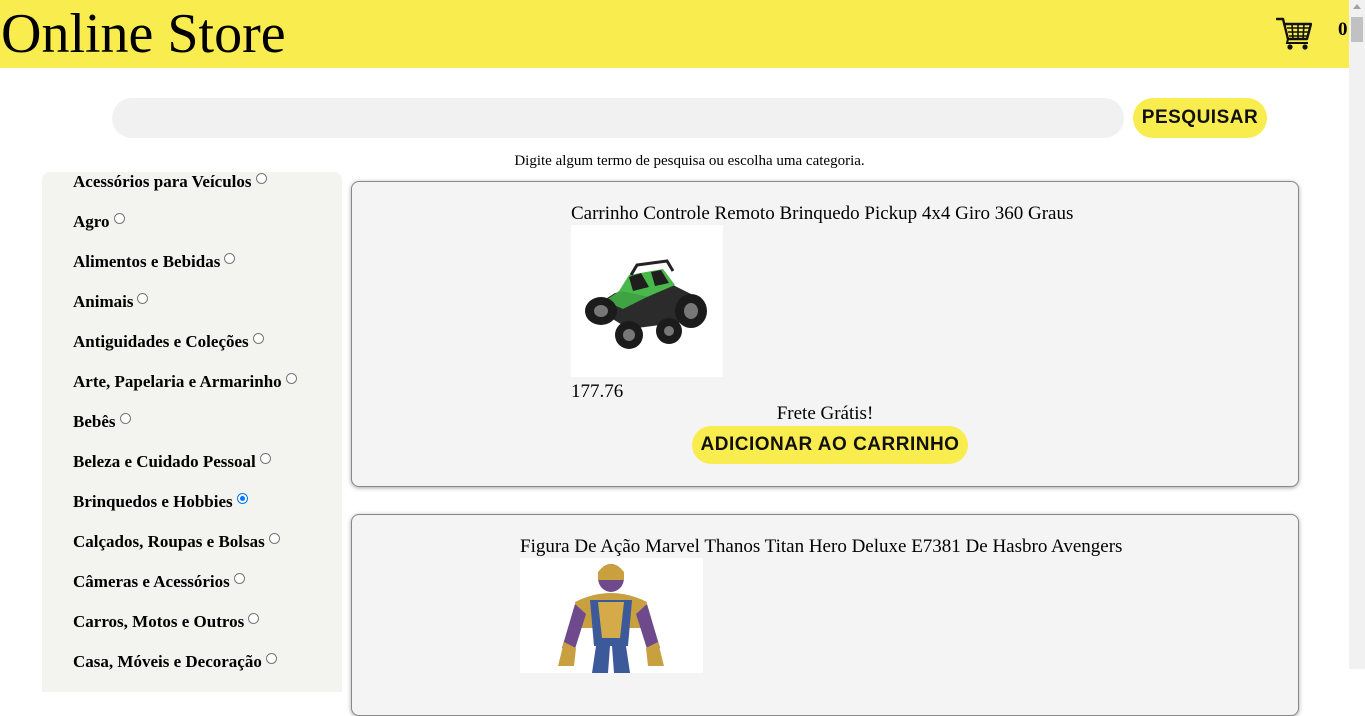  Describe the element at coordinates (1357, 6) in the screenshot. I see `scroll-up-arrow-icon` at that location.